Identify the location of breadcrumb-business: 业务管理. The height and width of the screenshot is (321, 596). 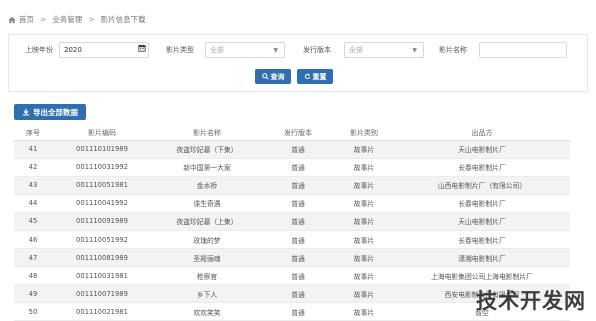
(67, 19).